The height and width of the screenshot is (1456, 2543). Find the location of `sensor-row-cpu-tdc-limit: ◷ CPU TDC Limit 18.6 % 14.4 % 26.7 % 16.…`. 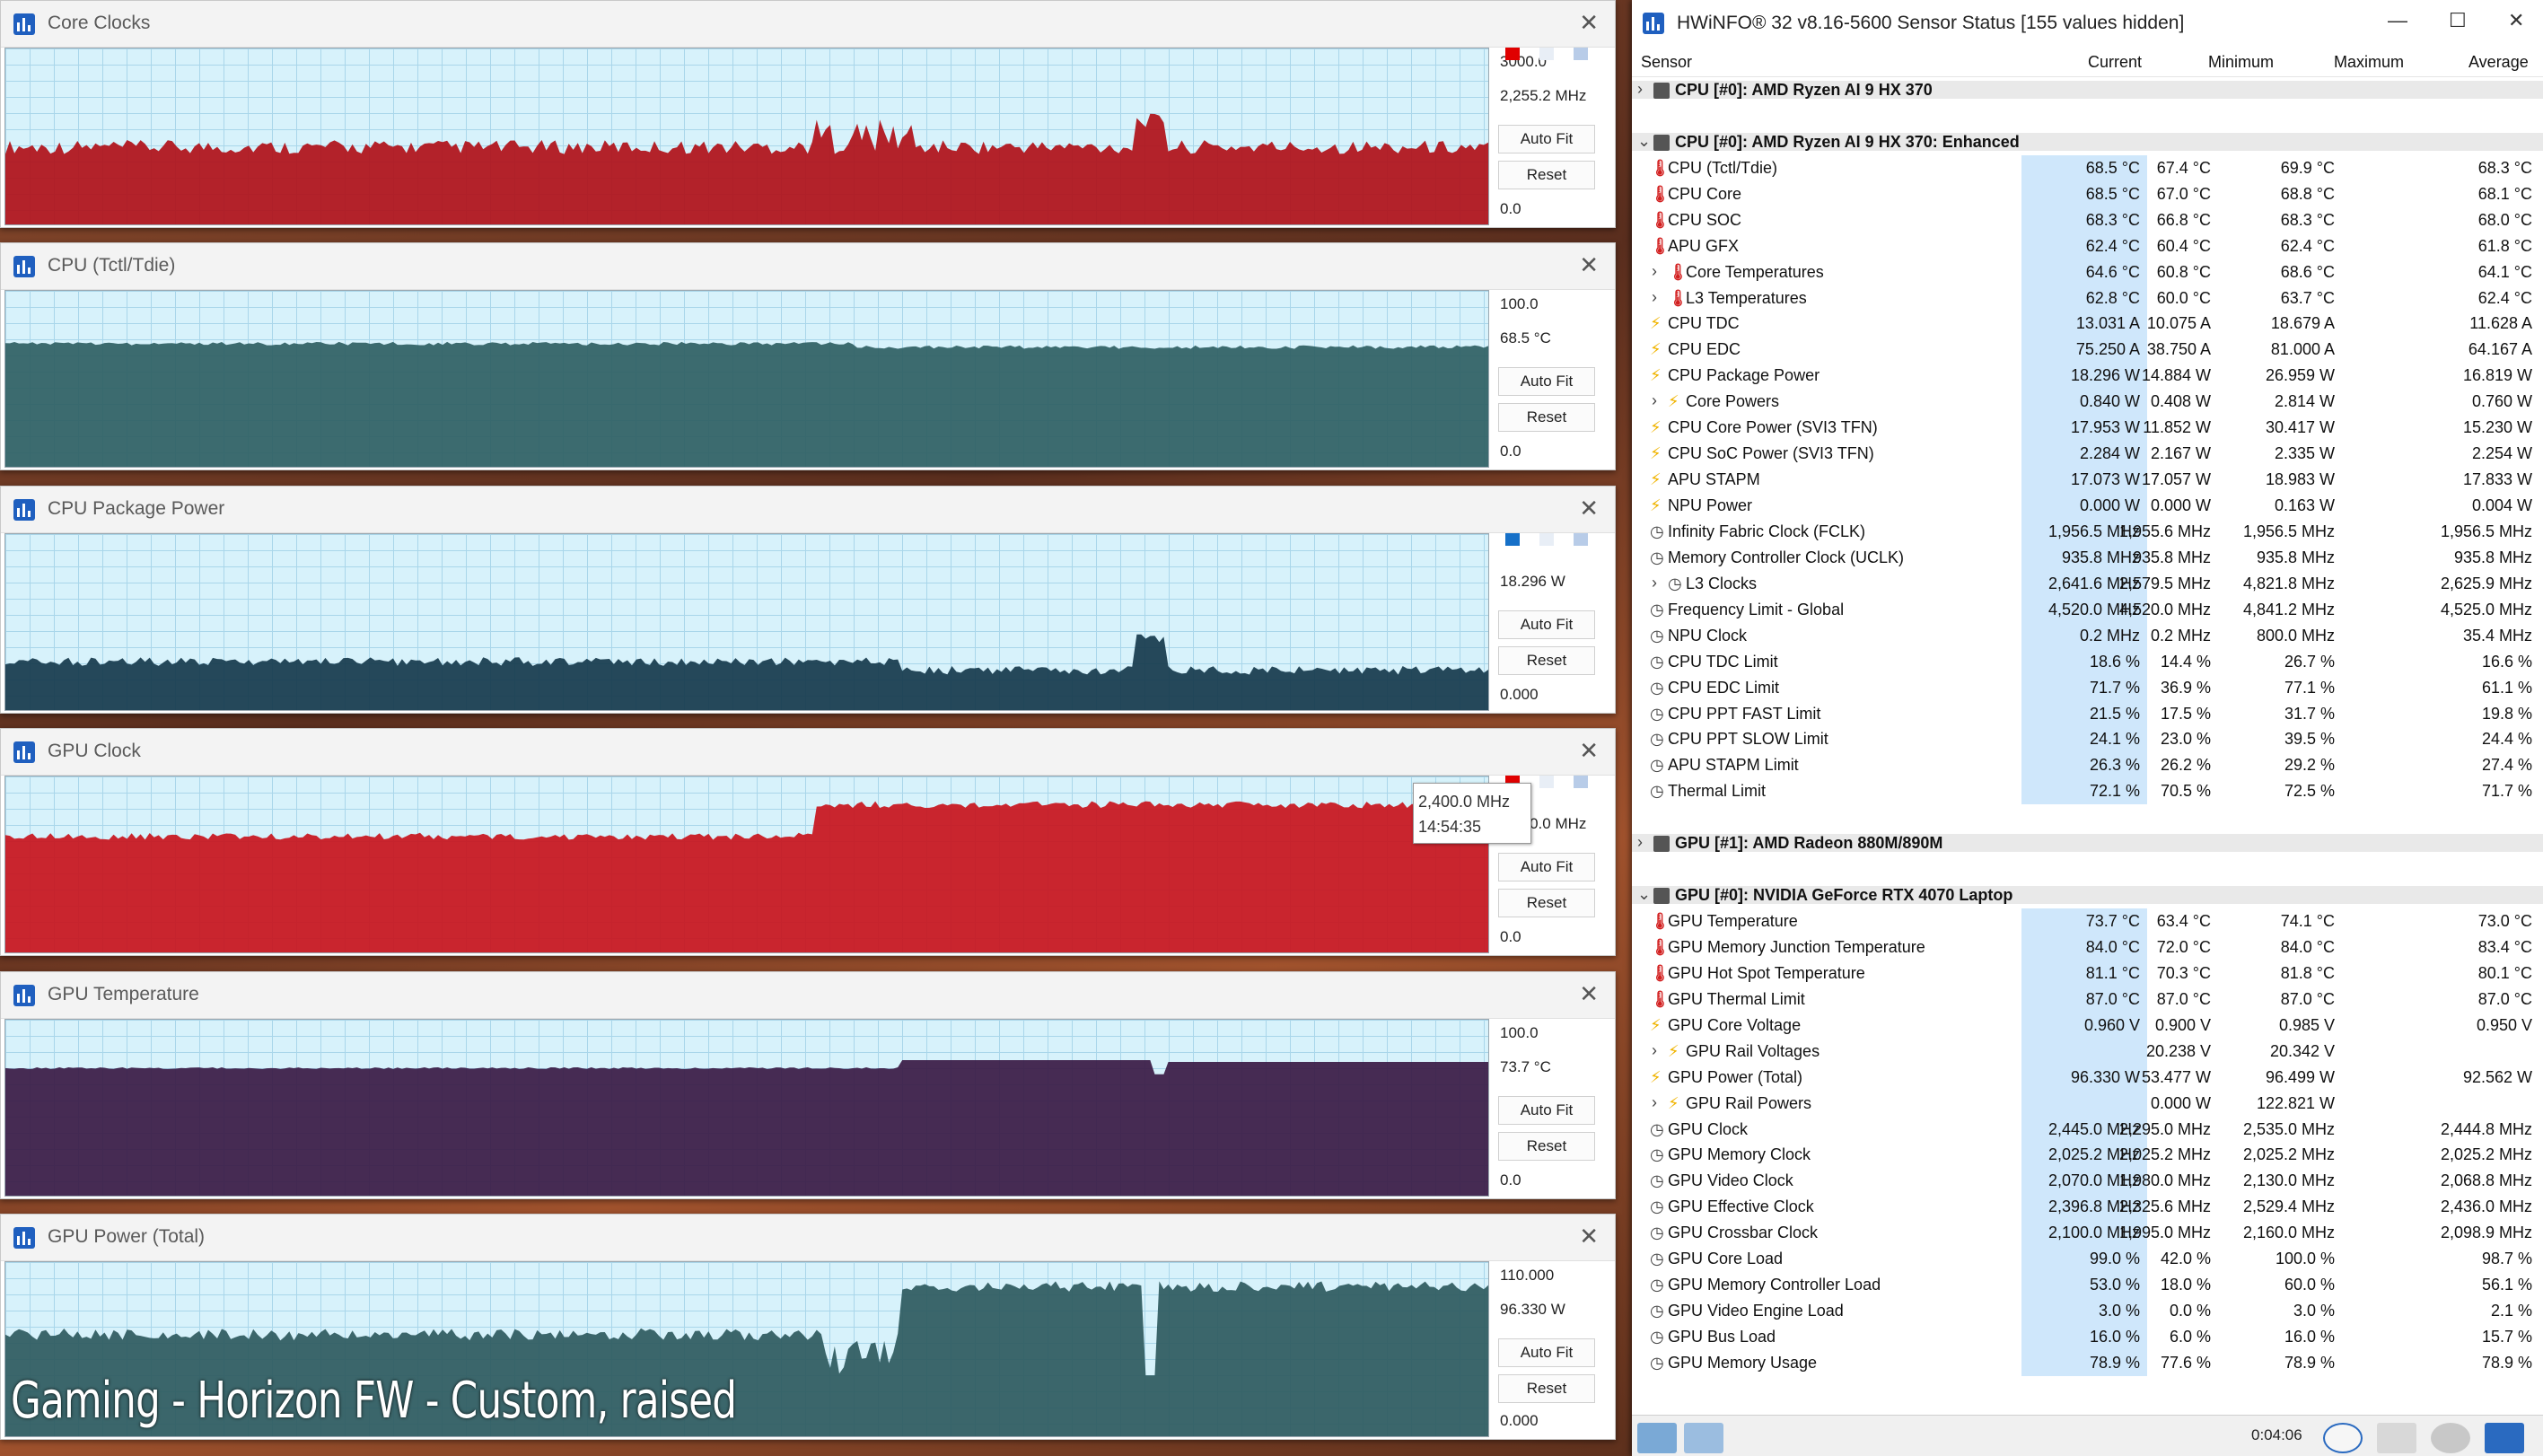

sensor-row-cpu-tdc-limit: ◷ CPU TDC Limit 18.6 % 14.4 % 26.7 % 16.… is located at coordinates (2087, 662).